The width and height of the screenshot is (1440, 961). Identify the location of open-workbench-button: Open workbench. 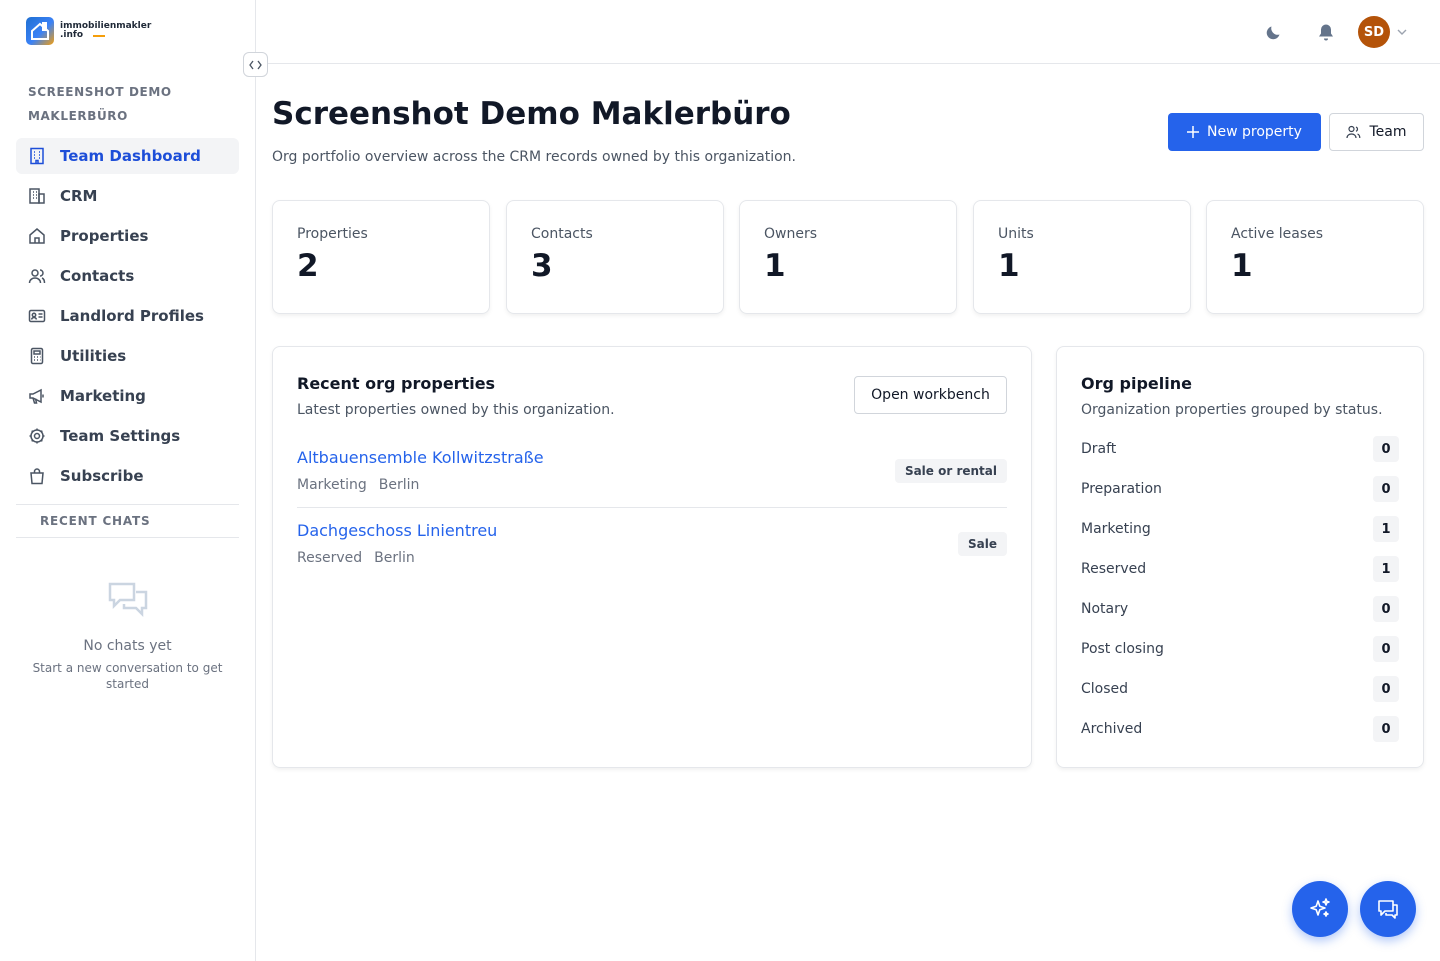
(930, 395).